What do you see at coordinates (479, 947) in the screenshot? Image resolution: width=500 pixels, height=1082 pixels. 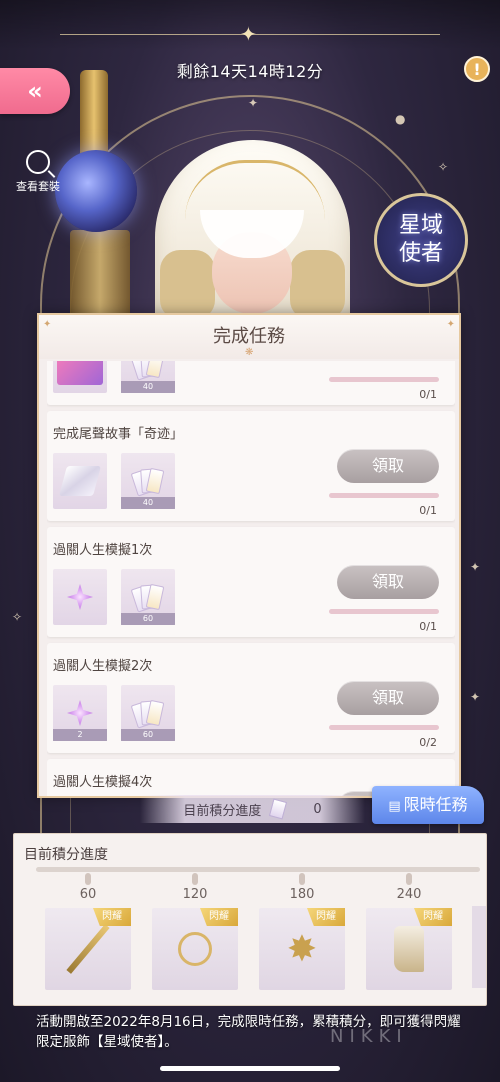 I see `milestone-partial` at bounding box center [479, 947].